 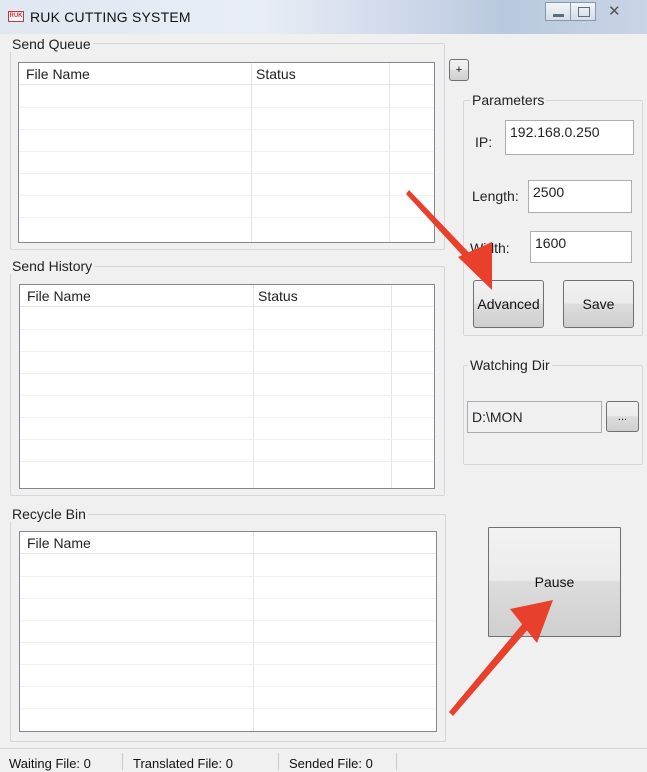 I want to click on app-icon: RUK, so click(x=16, y=16).